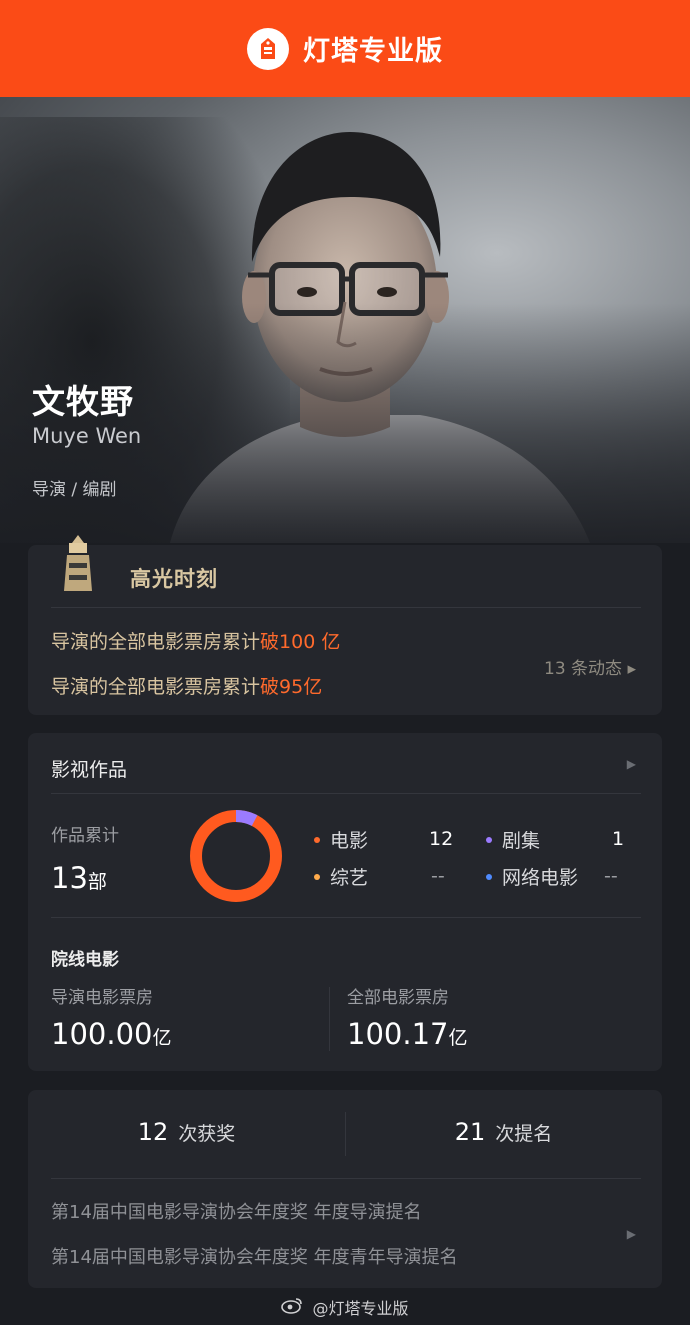 The width and height of the screenshot is (690, 1325). I want to click on director-box-label: 导演电影票房, so click(102, 998).